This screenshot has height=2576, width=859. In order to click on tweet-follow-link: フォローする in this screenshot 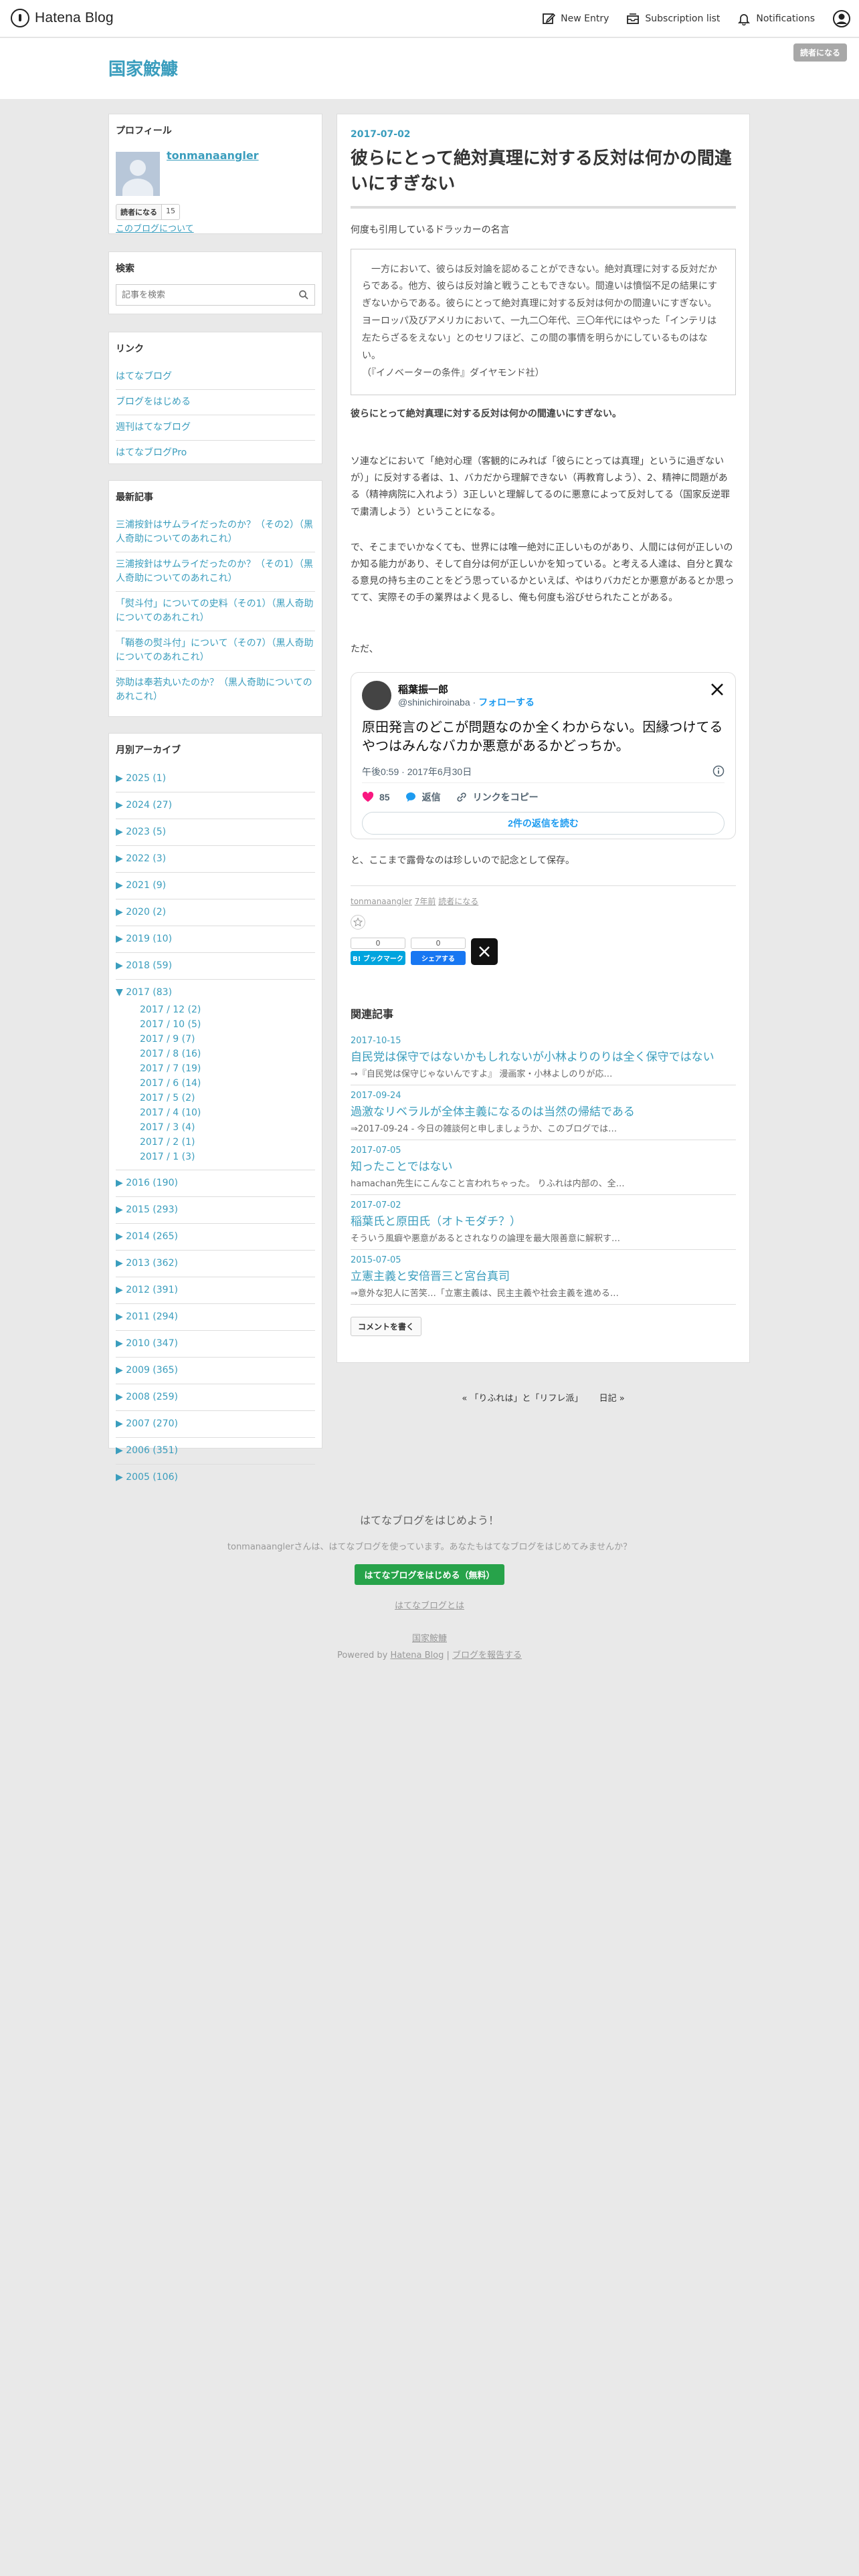, I will do `click(506, 703)`.